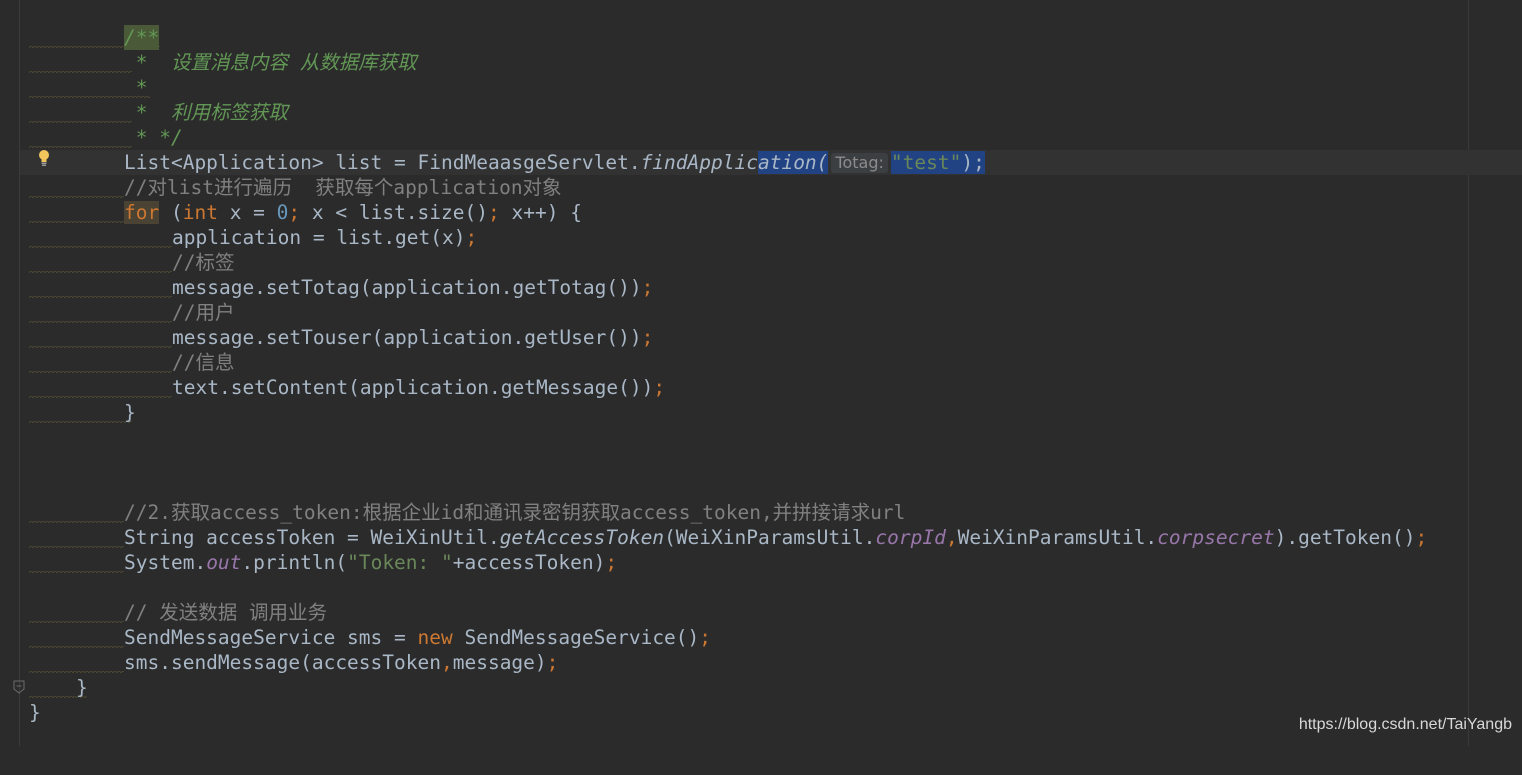 Image resolution: width=1522 pixels, height=775 pixels. Describe the element at coordinates (761, 237) in the screenshot. I see `code-line: application = list.get(x);` at that location.